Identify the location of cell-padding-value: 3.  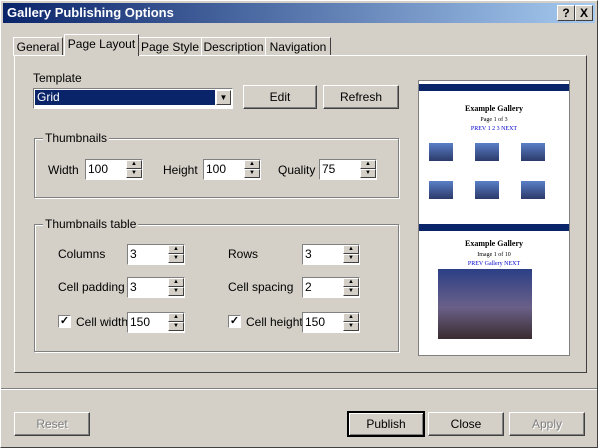
(133, 287).